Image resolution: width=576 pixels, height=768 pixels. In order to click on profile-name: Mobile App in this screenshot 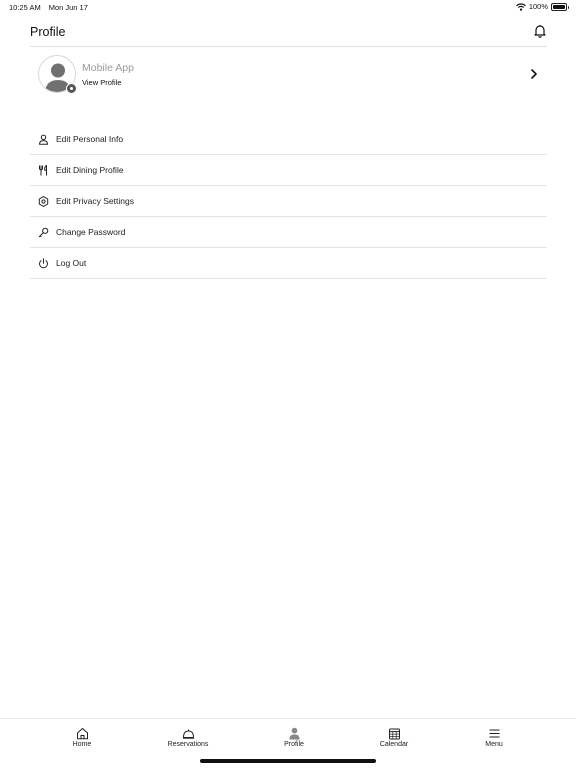, I will do `click(108, 68)`.